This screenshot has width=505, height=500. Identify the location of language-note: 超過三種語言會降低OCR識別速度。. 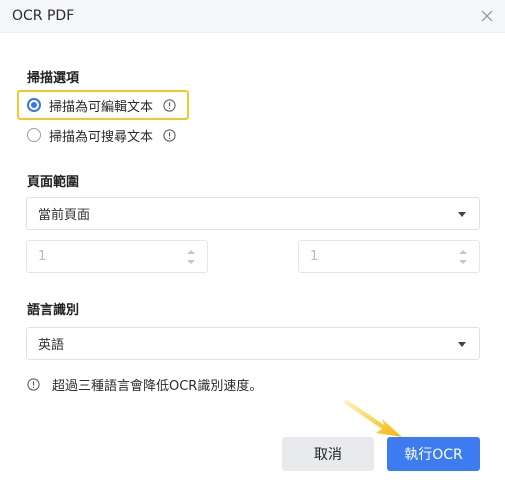
(144, 384).